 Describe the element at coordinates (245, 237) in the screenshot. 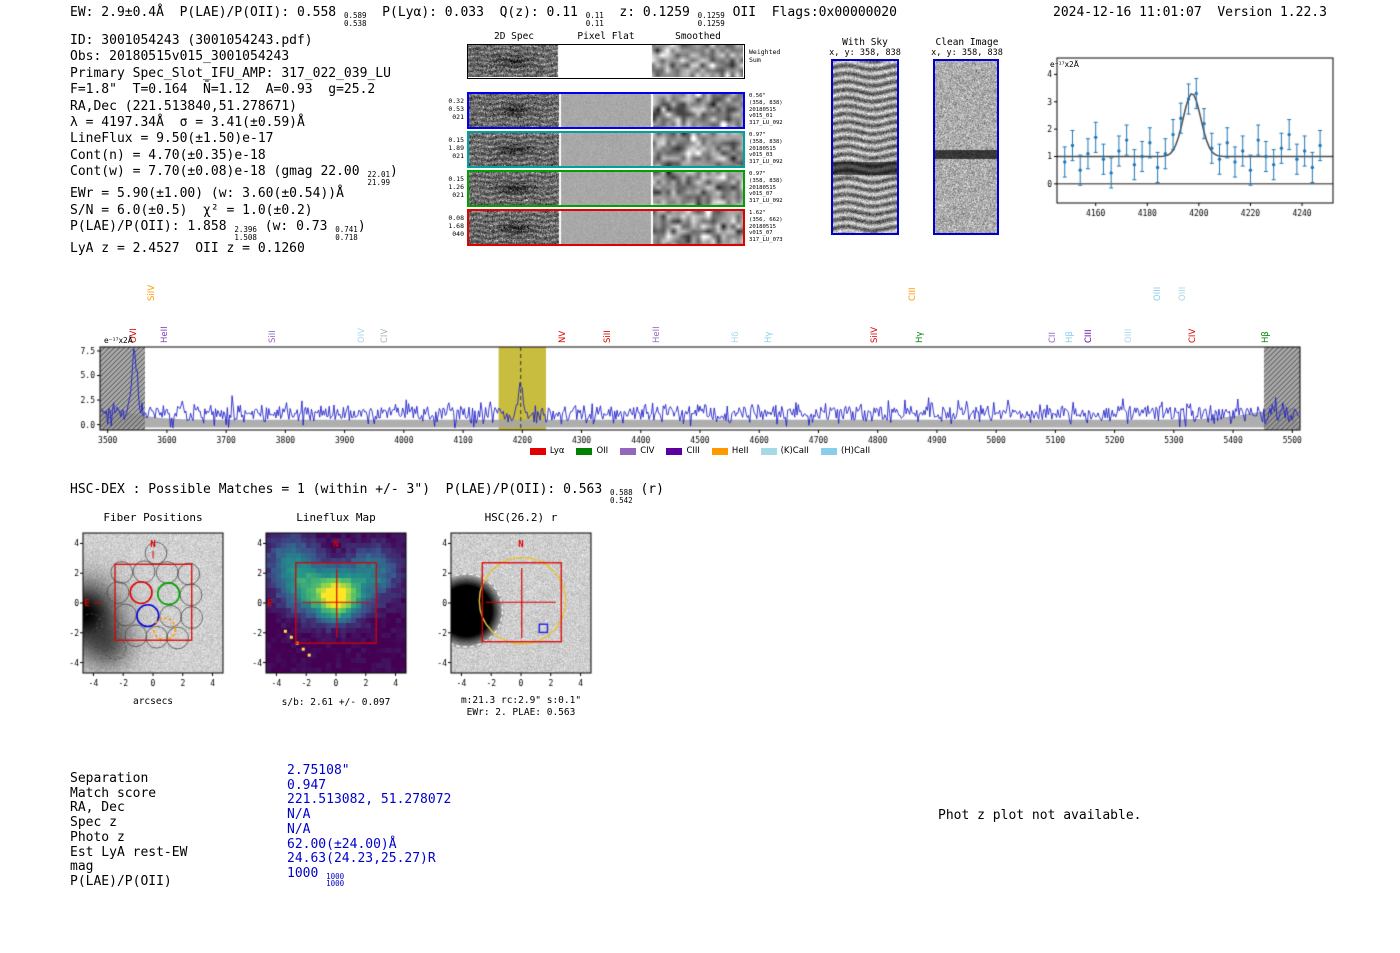

I see `fraction-bottom: 1.508` at that location.